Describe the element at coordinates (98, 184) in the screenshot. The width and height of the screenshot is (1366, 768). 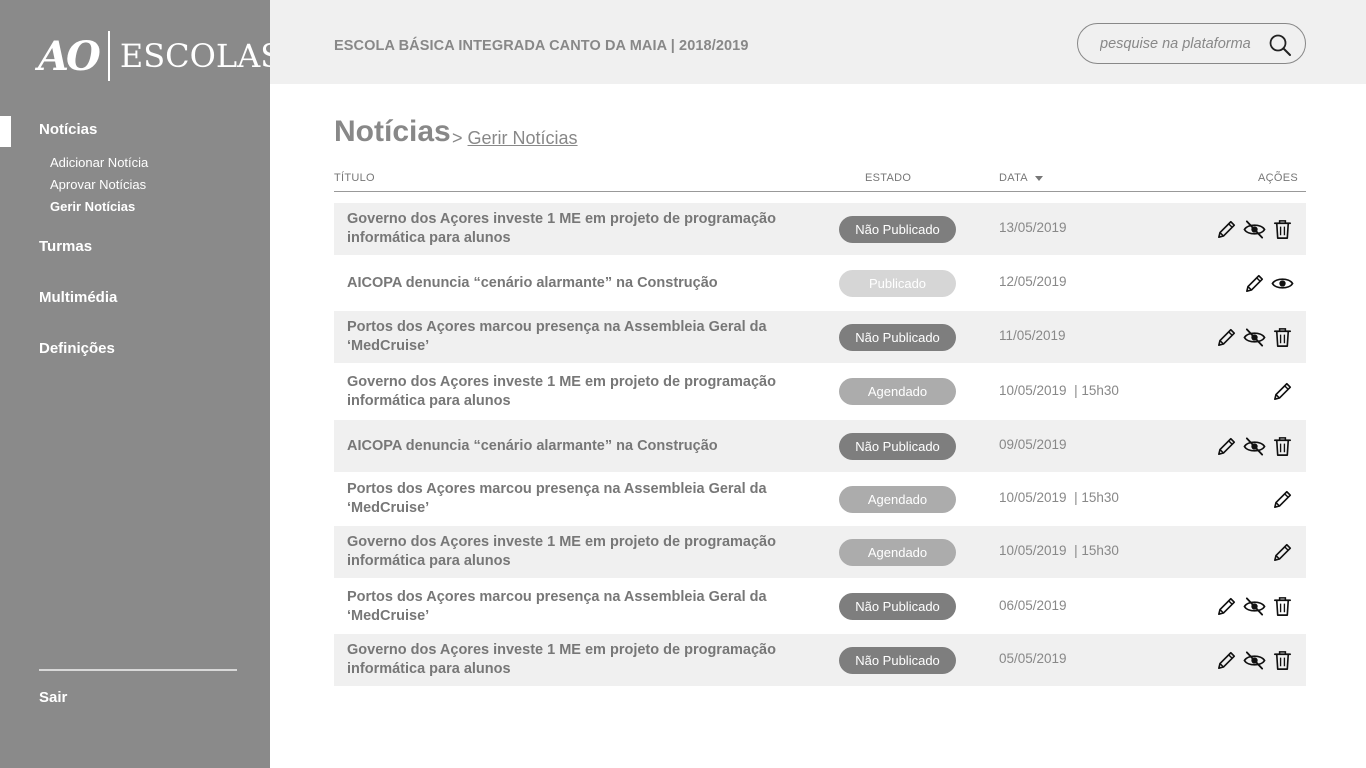
I see `sidebar-subitem-aprovar-noticias: Aprovar Notícias` at that location.